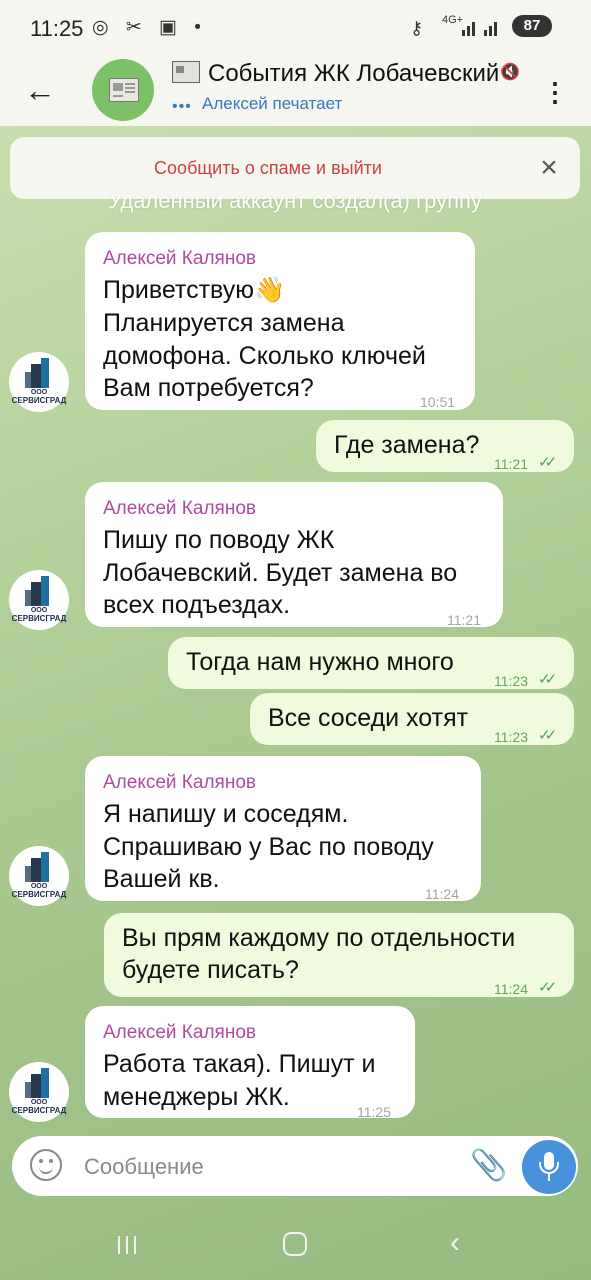  Describe the element at coordinates (319, 938) in the screenshot. I see `message-text: Вы прям каждому по отдельности` at that location.